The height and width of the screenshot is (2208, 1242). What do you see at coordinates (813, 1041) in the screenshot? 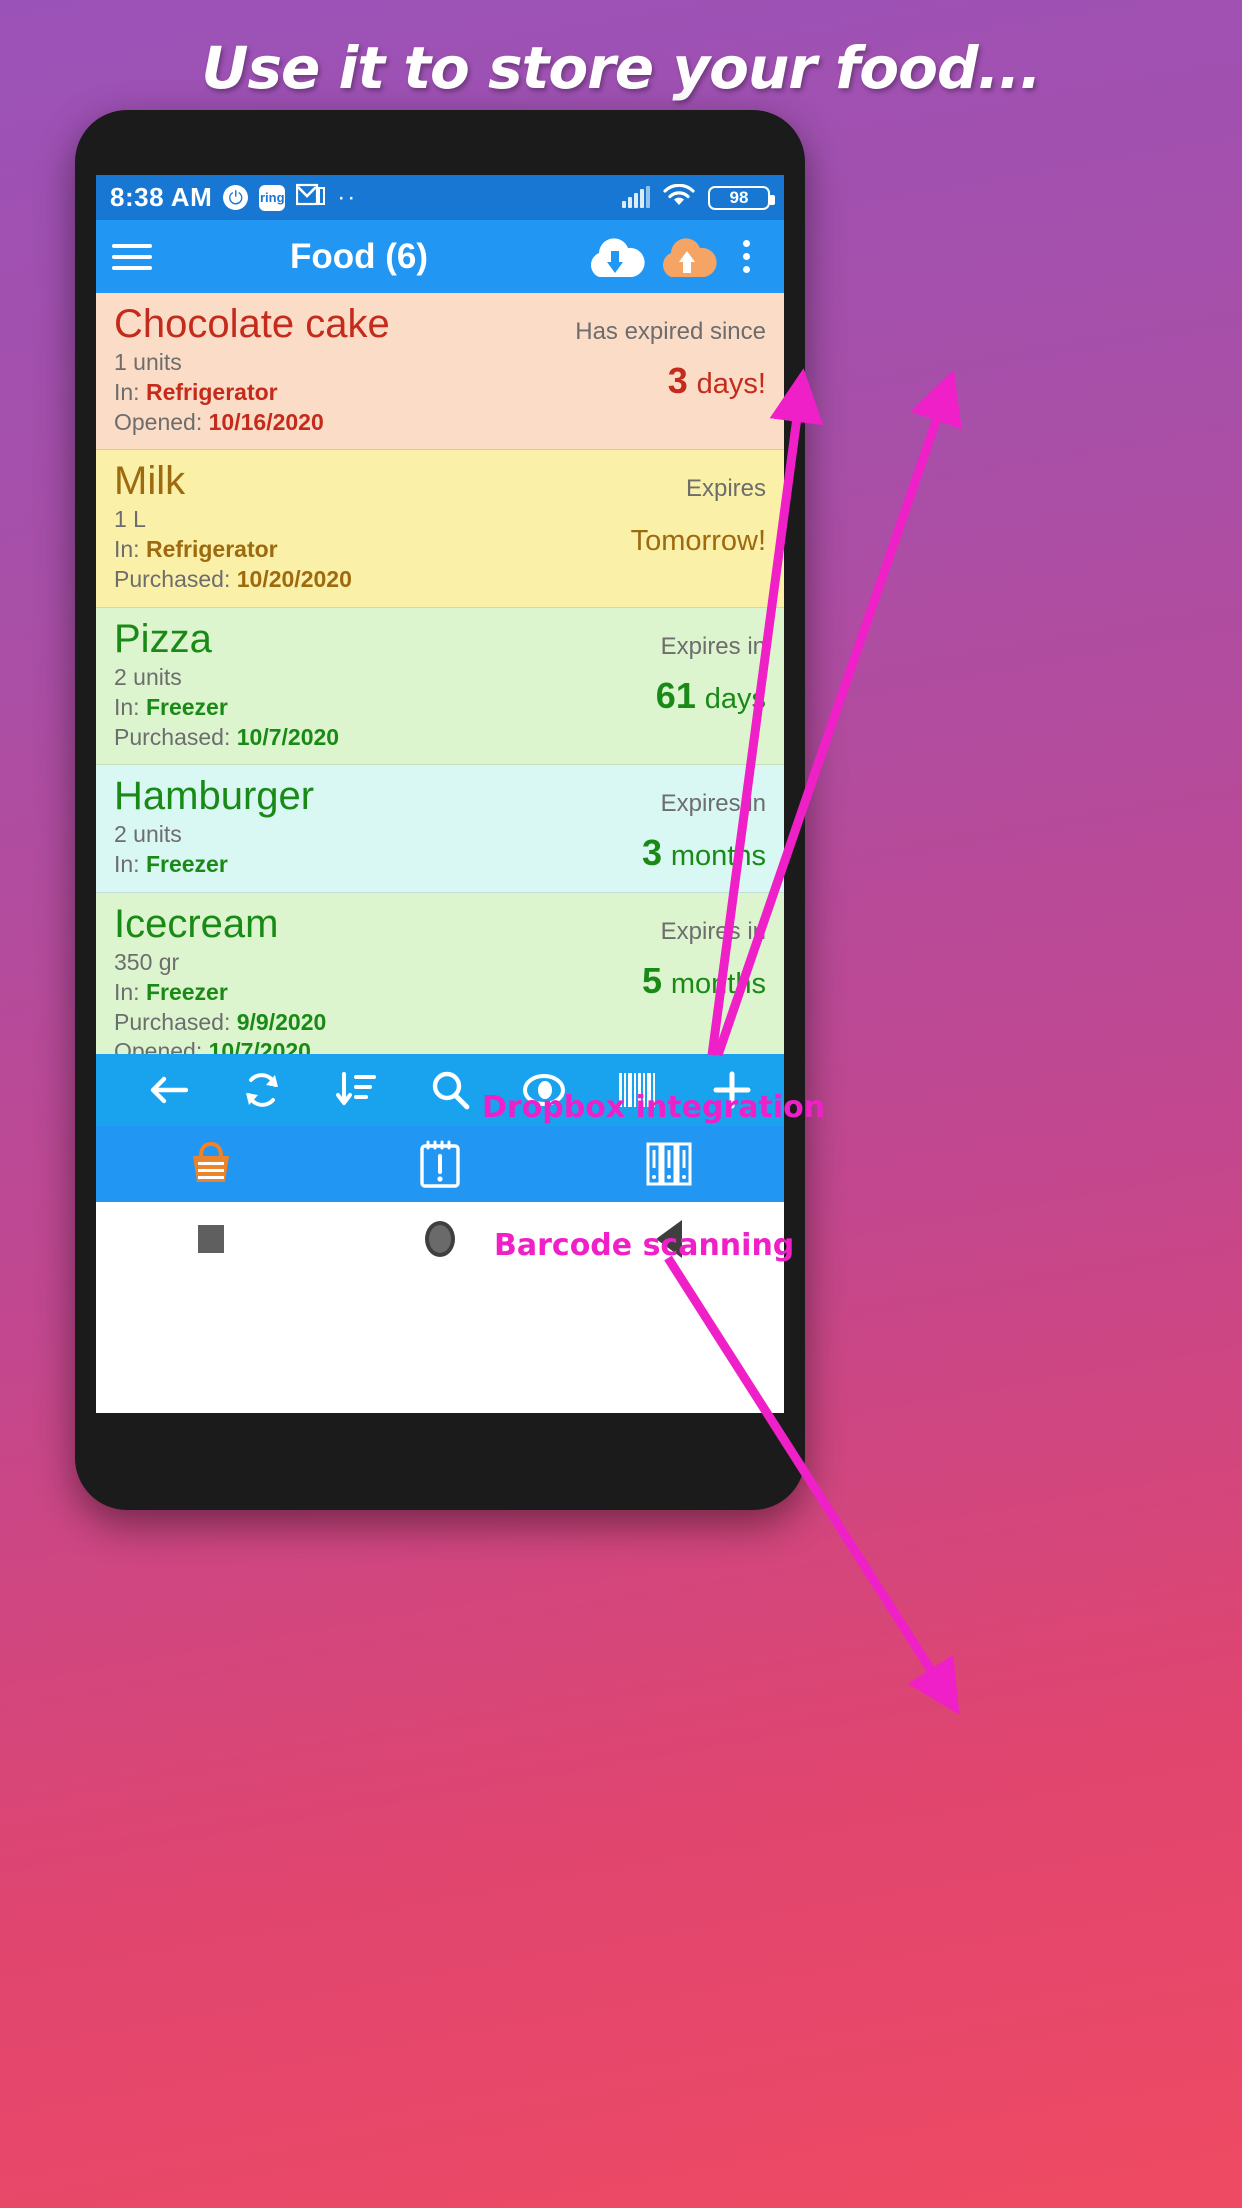
I see `annotation-arrows` at bounding box center [813, 1041].